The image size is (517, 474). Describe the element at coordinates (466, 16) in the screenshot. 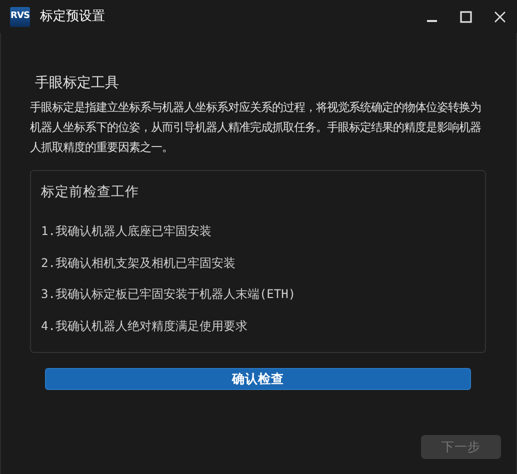

I see `maximize-icon` at that location.